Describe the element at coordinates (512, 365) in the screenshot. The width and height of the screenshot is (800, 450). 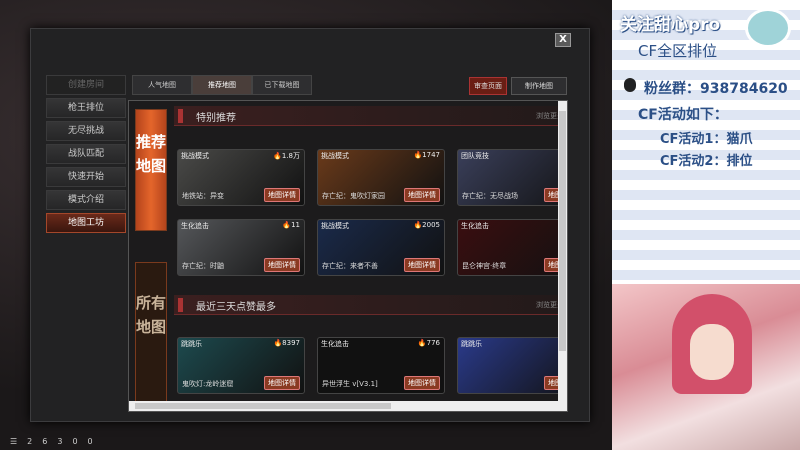
I see `map-card: 跳跳乐地图详情` at that location.